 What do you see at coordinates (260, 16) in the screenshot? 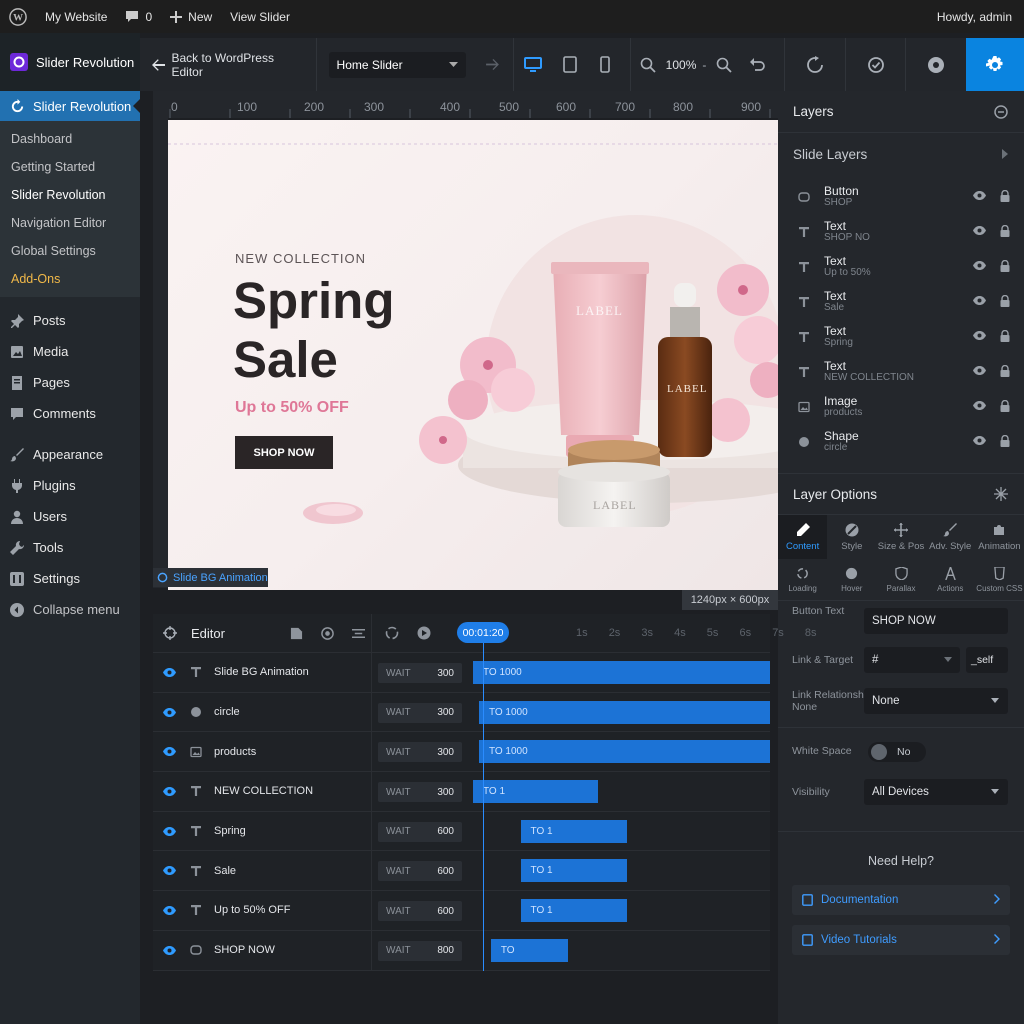
I see `view-slider-link: View Slider` at bounding box center [260, 16].